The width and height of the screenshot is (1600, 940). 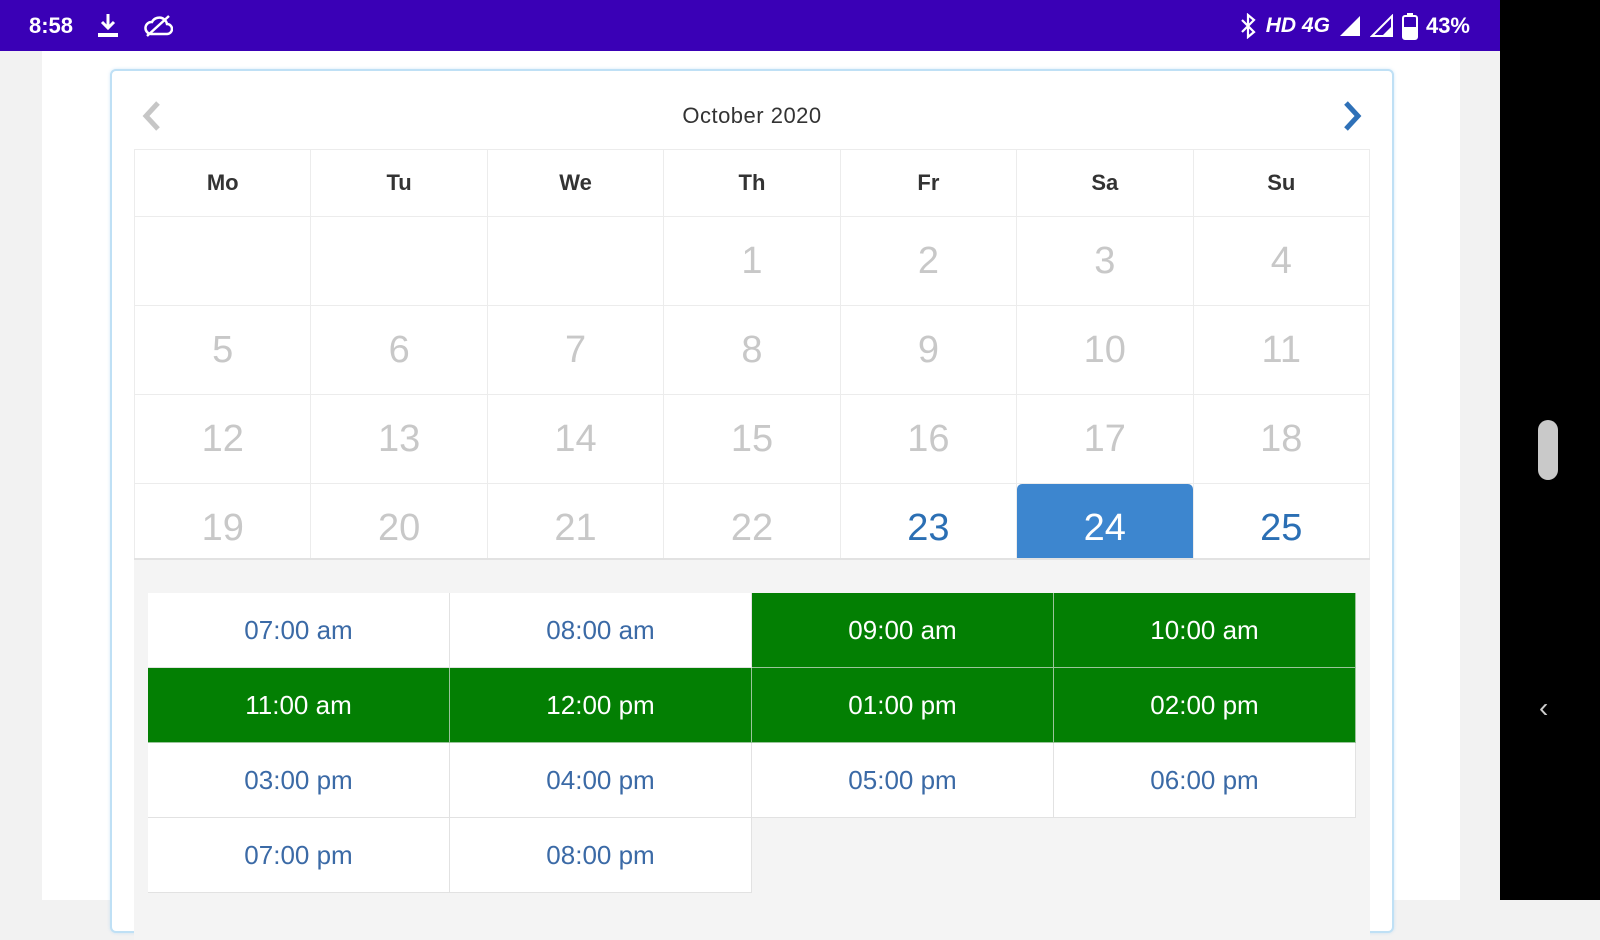 What do you see at coordinates (1205, 705) in the screenshot?
I see `time-slot-booked: 02:00 pm` at bounding box center [1205, 705].